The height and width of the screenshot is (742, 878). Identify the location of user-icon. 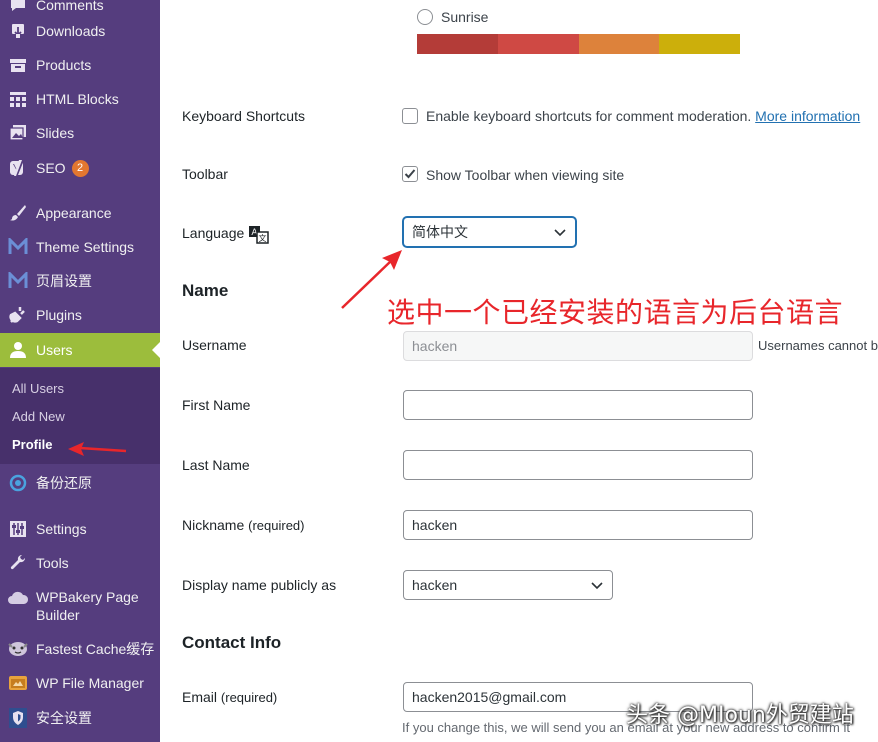
(18, 350).